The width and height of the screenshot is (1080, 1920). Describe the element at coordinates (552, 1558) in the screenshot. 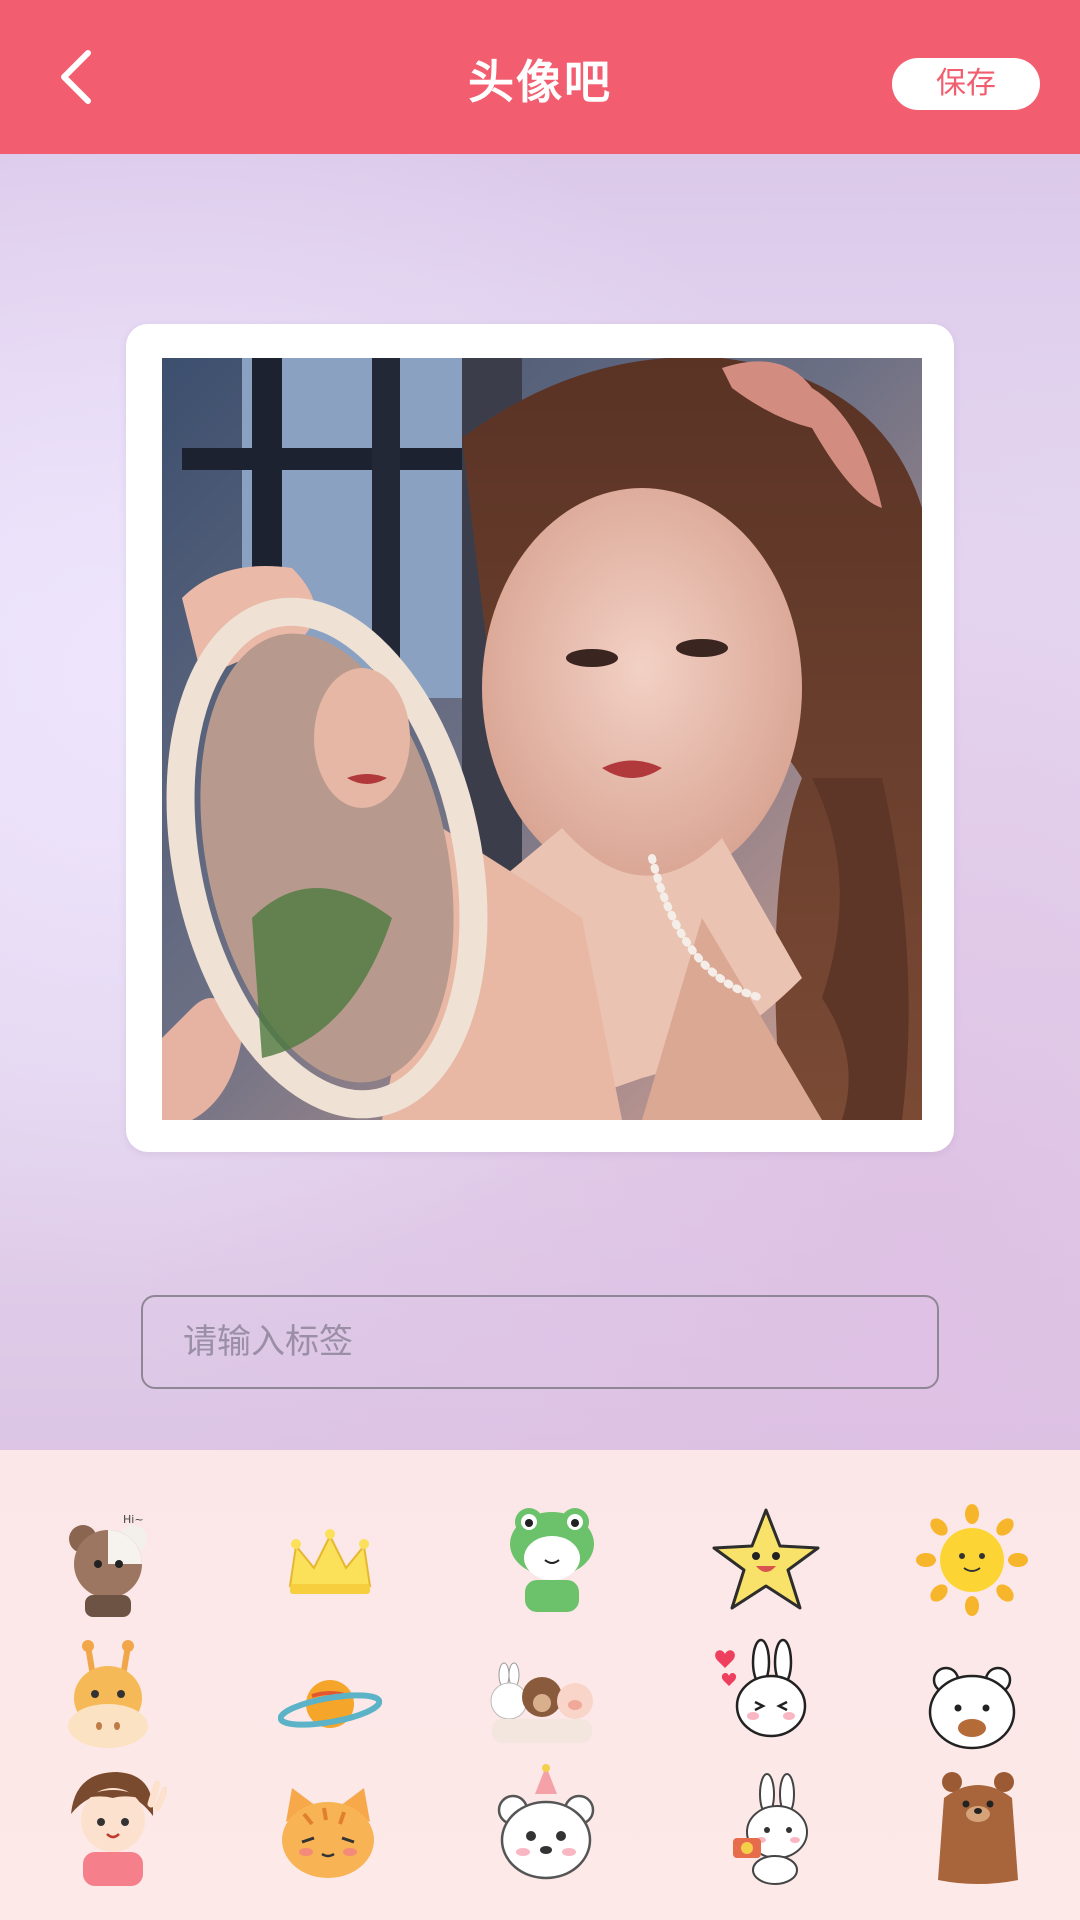

I see `frog-sticker` at that location.